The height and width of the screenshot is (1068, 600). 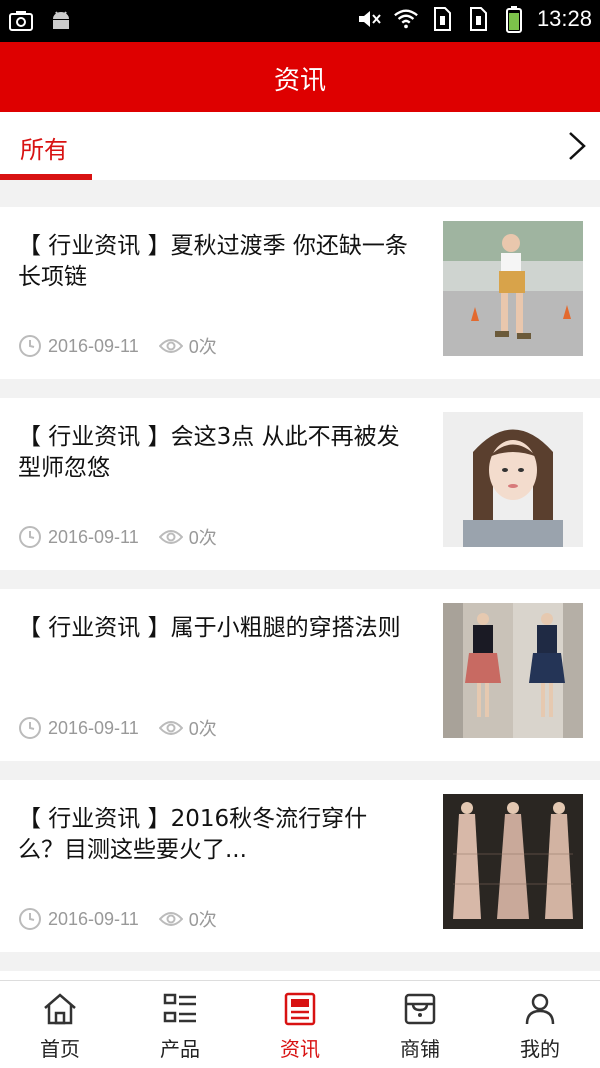 I want to click on tab-all: 所有, so click(x=46, y=146).